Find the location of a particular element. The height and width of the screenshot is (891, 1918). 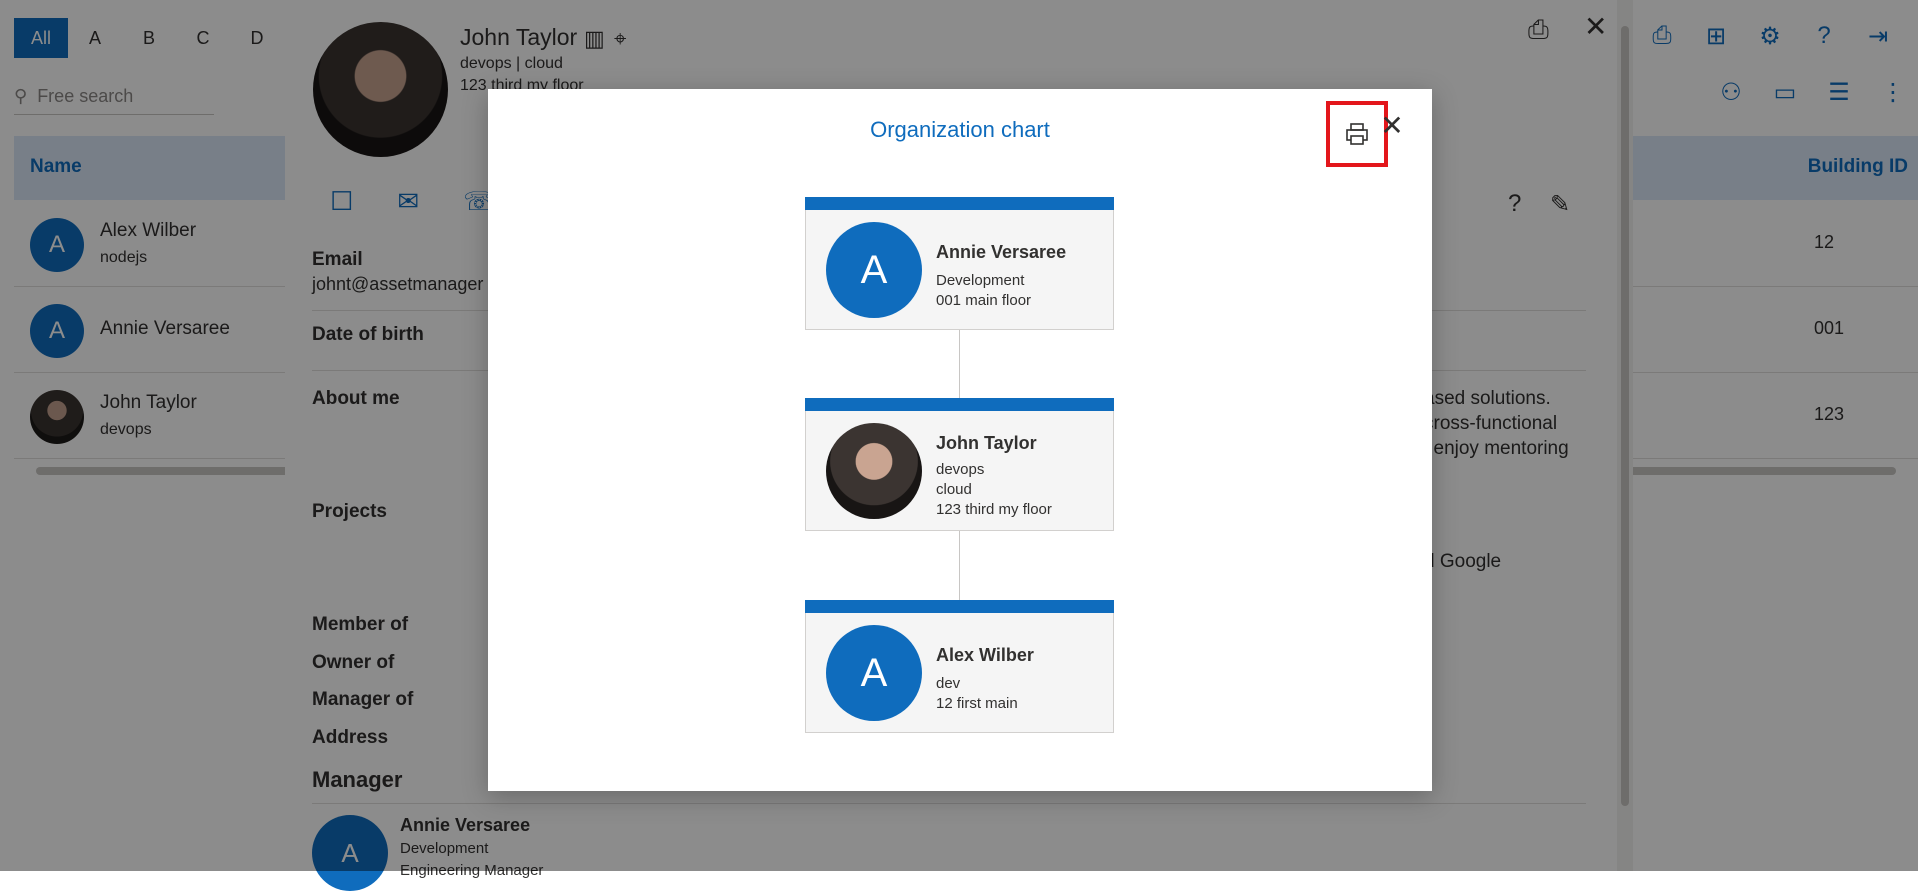

card-line: devops is located at coordinates (960, 469).